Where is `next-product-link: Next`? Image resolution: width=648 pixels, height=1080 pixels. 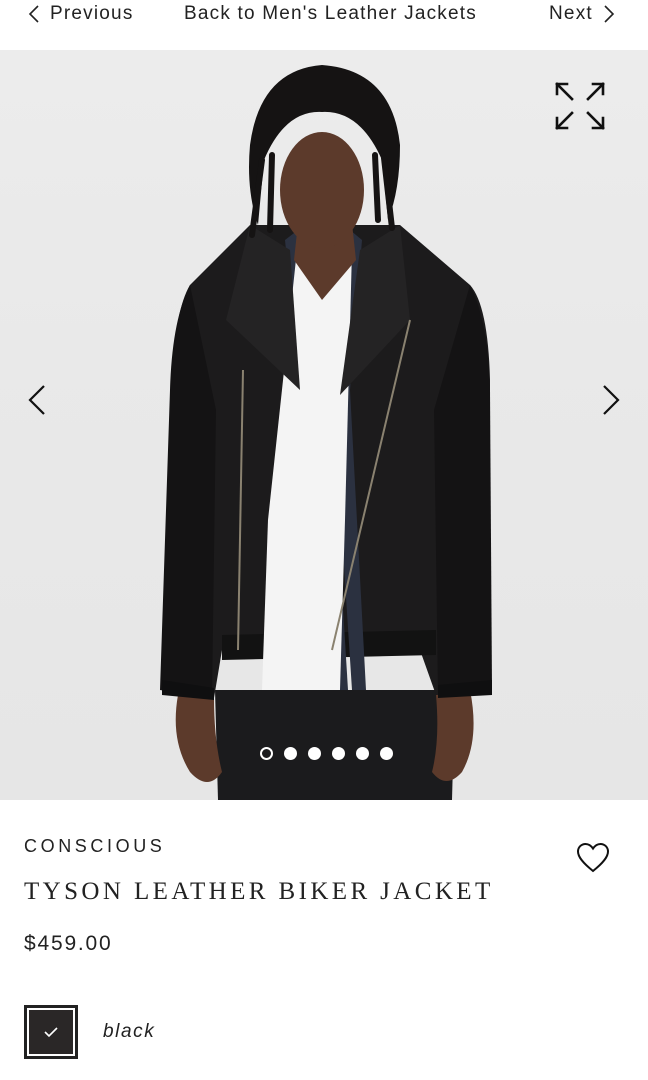 next-product-link: Next is located at coordinates (583, 14).